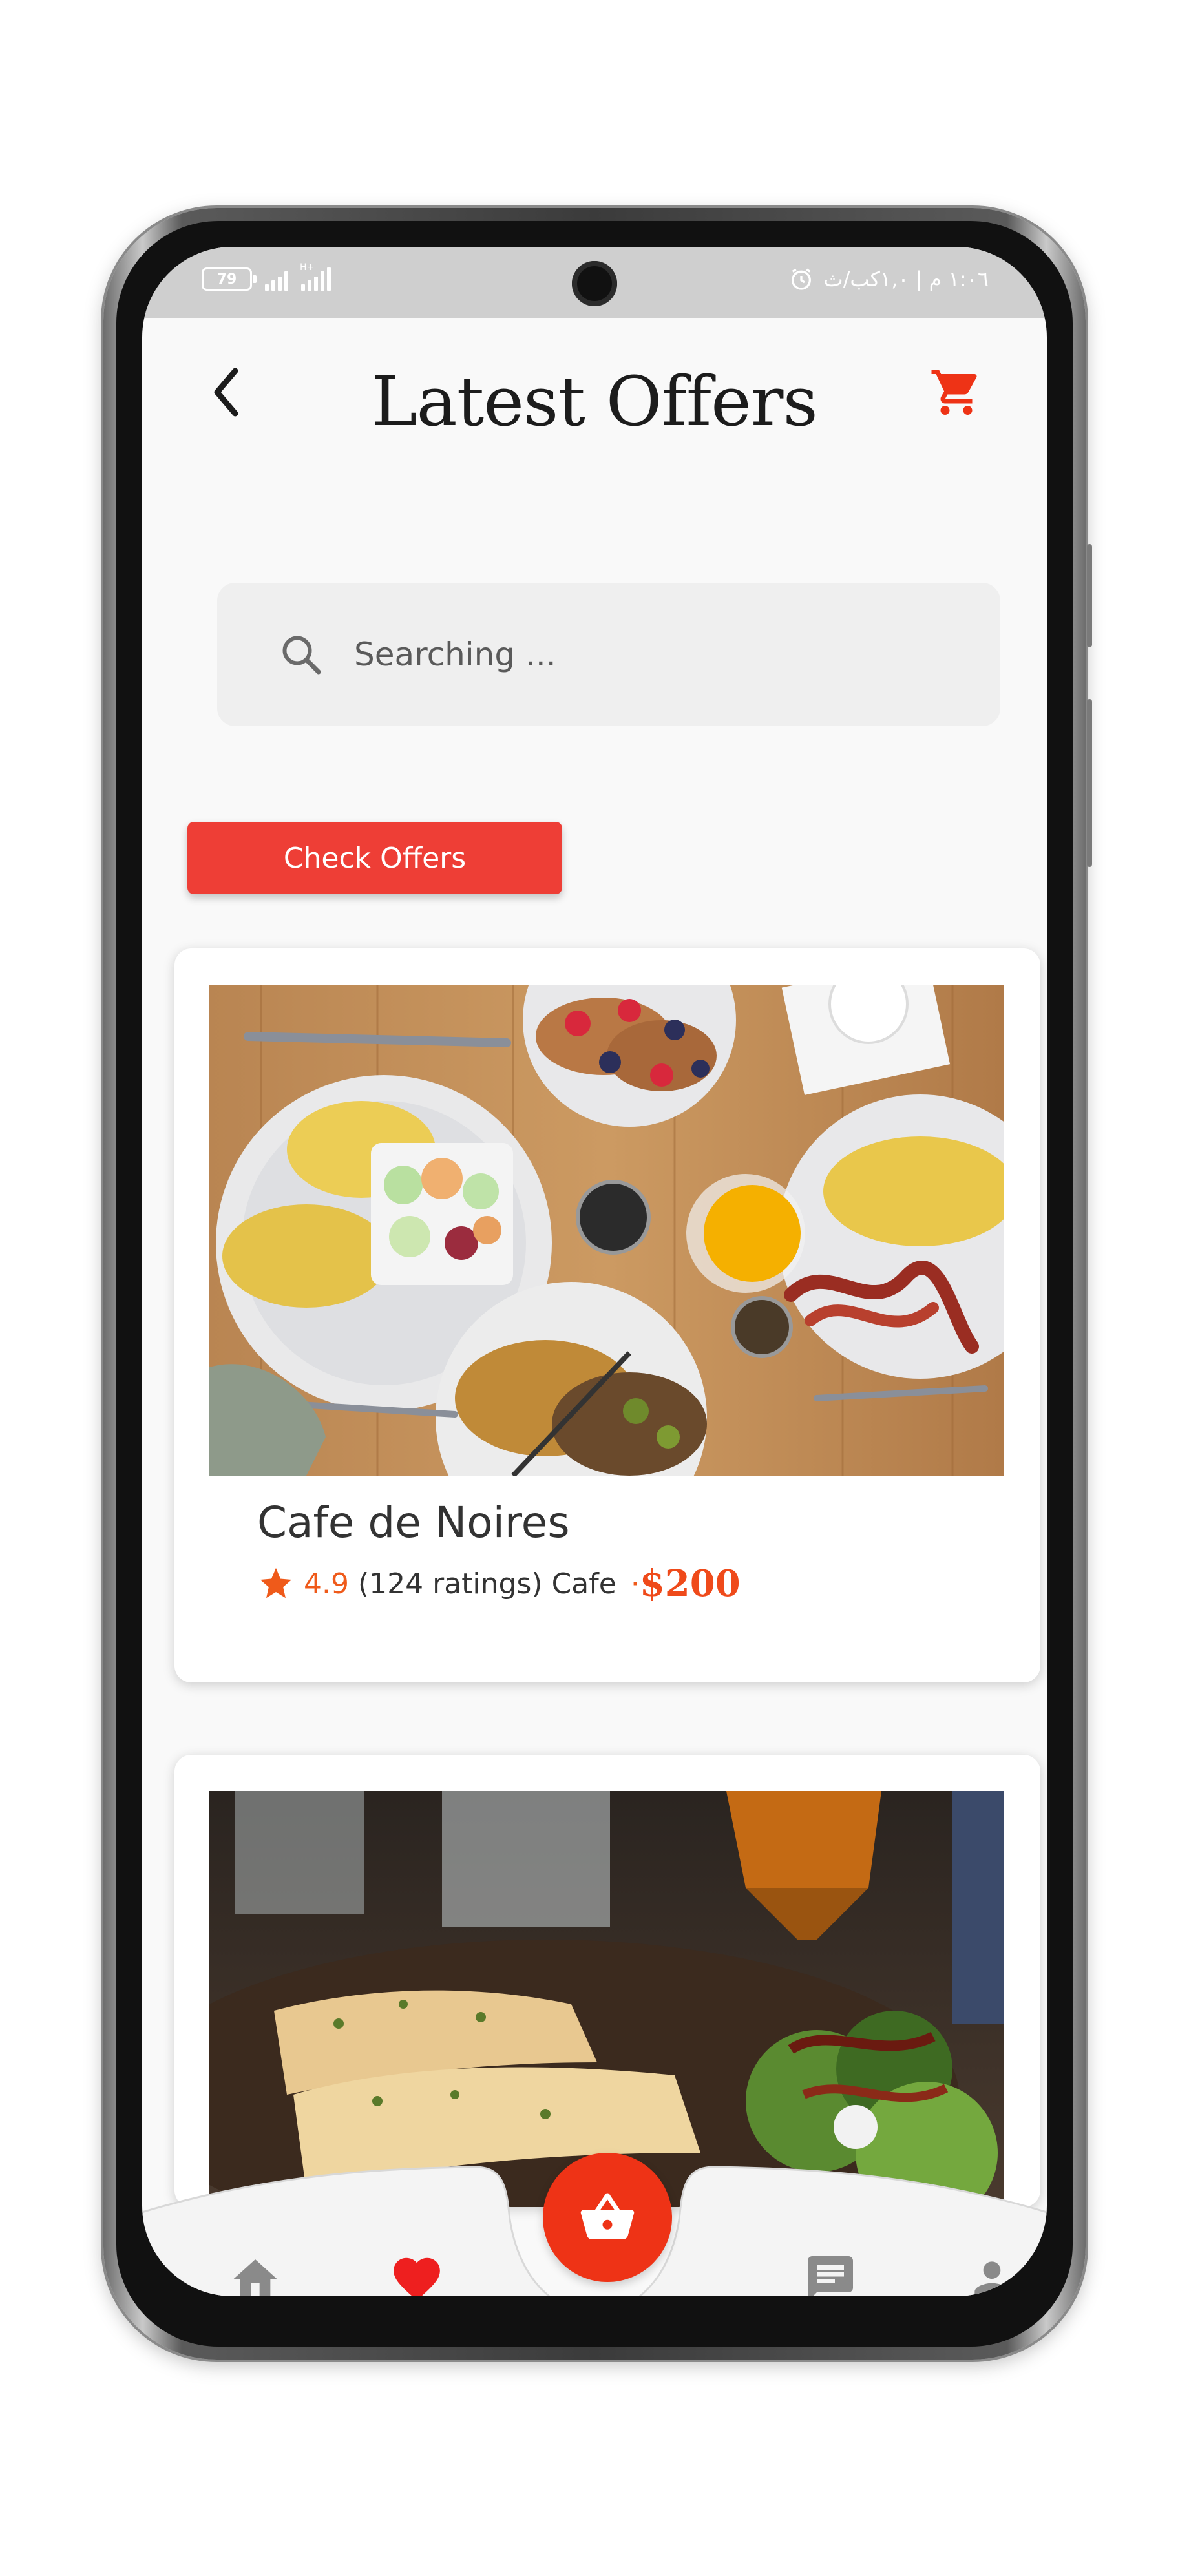 The height and width of the screenshot is (2576, 1189). Describe the element at coordinates (690, 1583) in the screenshot. I see `price: $200` at that location.